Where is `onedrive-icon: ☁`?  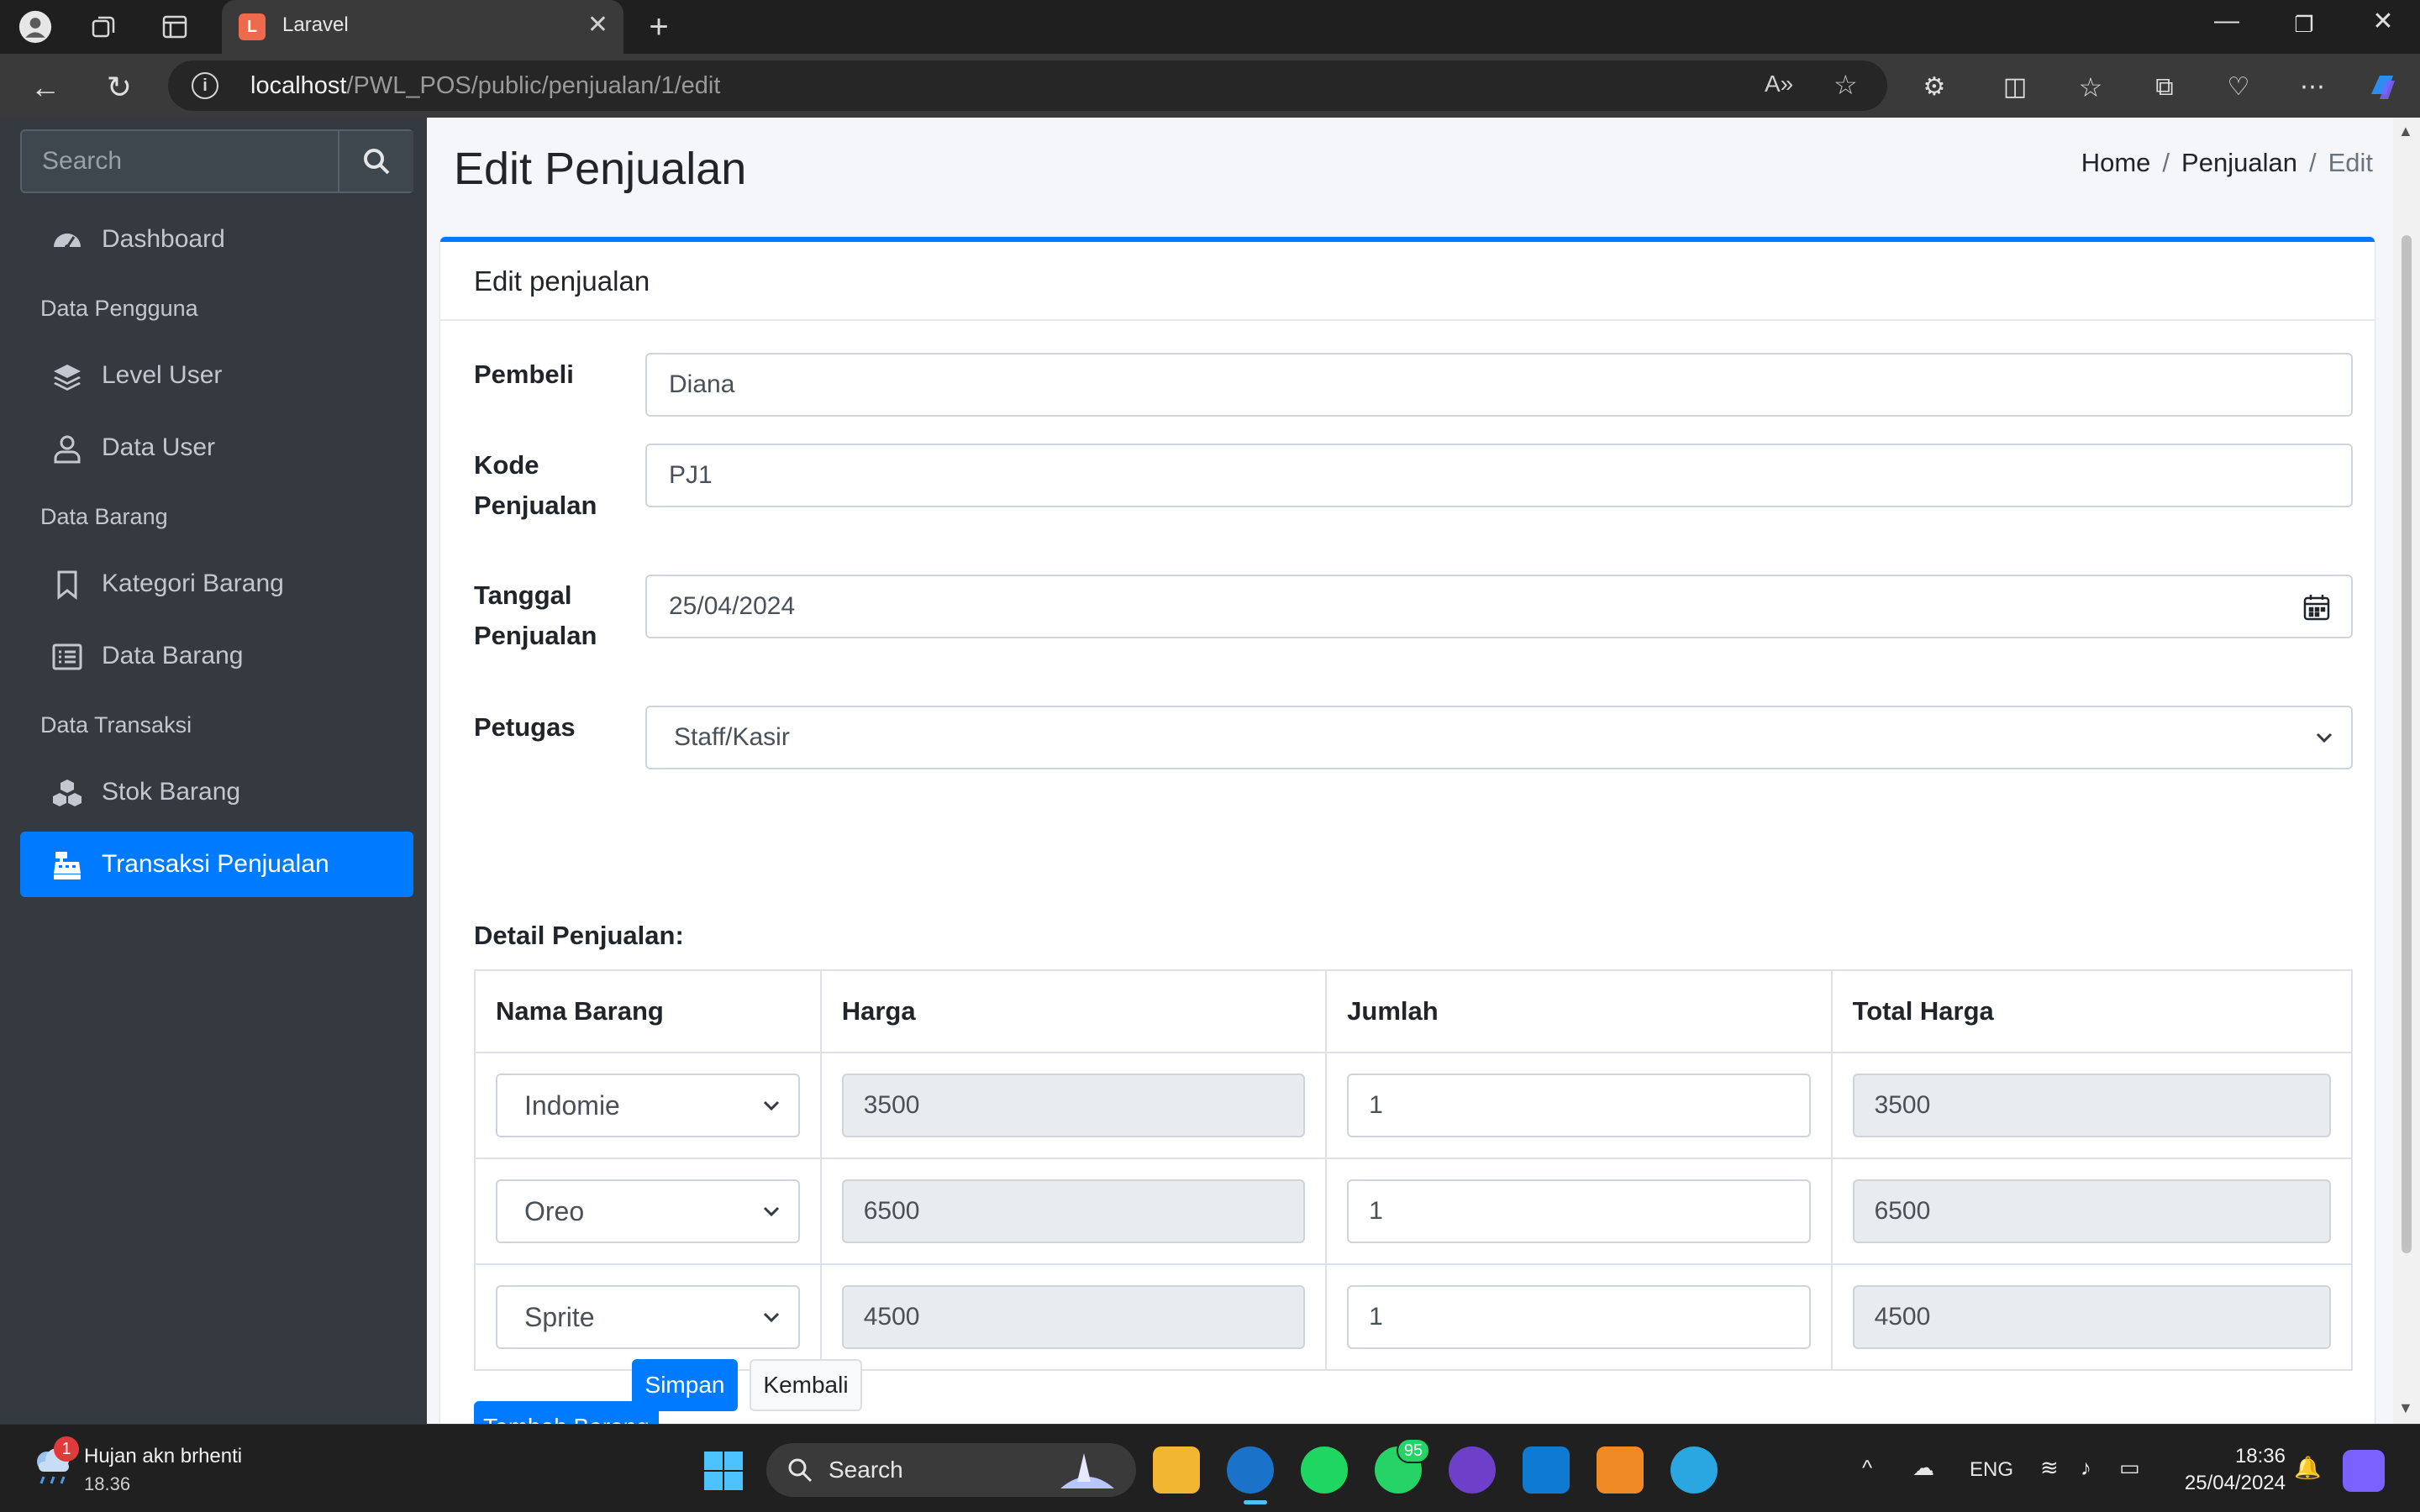
onedrive-icon: ☁ is located at coordinates (1923, 1468).